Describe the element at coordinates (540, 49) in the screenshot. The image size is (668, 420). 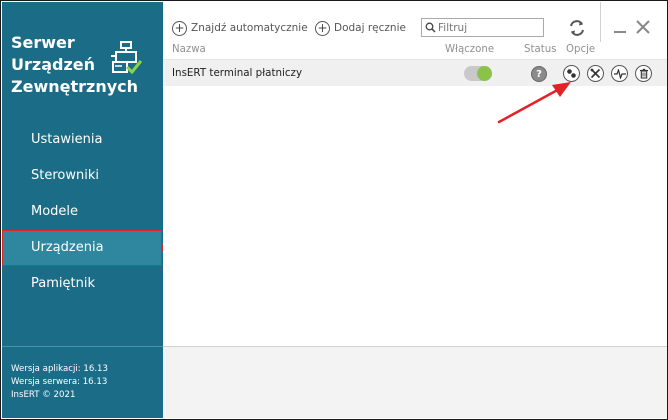
I see `column-header-status: Status` at that location.